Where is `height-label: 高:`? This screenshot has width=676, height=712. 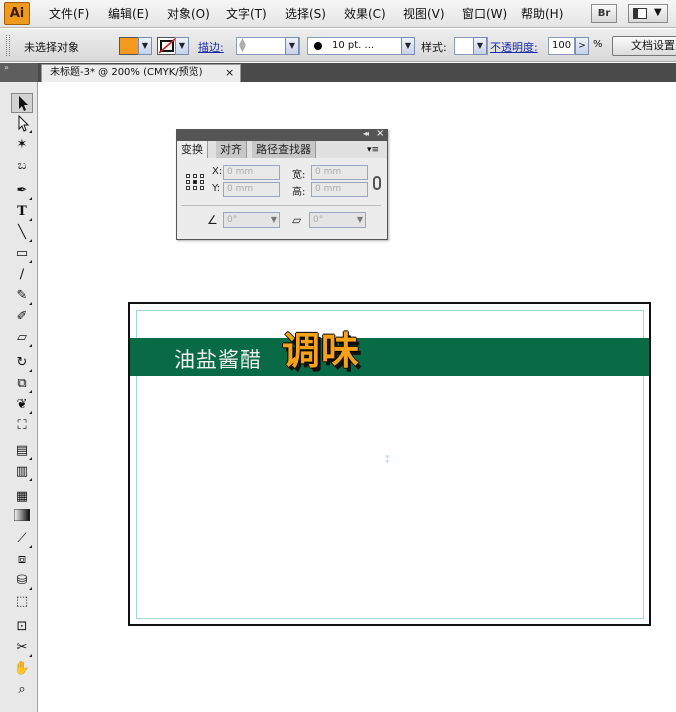 height-label: 高: is located at coordinates (299, 192).